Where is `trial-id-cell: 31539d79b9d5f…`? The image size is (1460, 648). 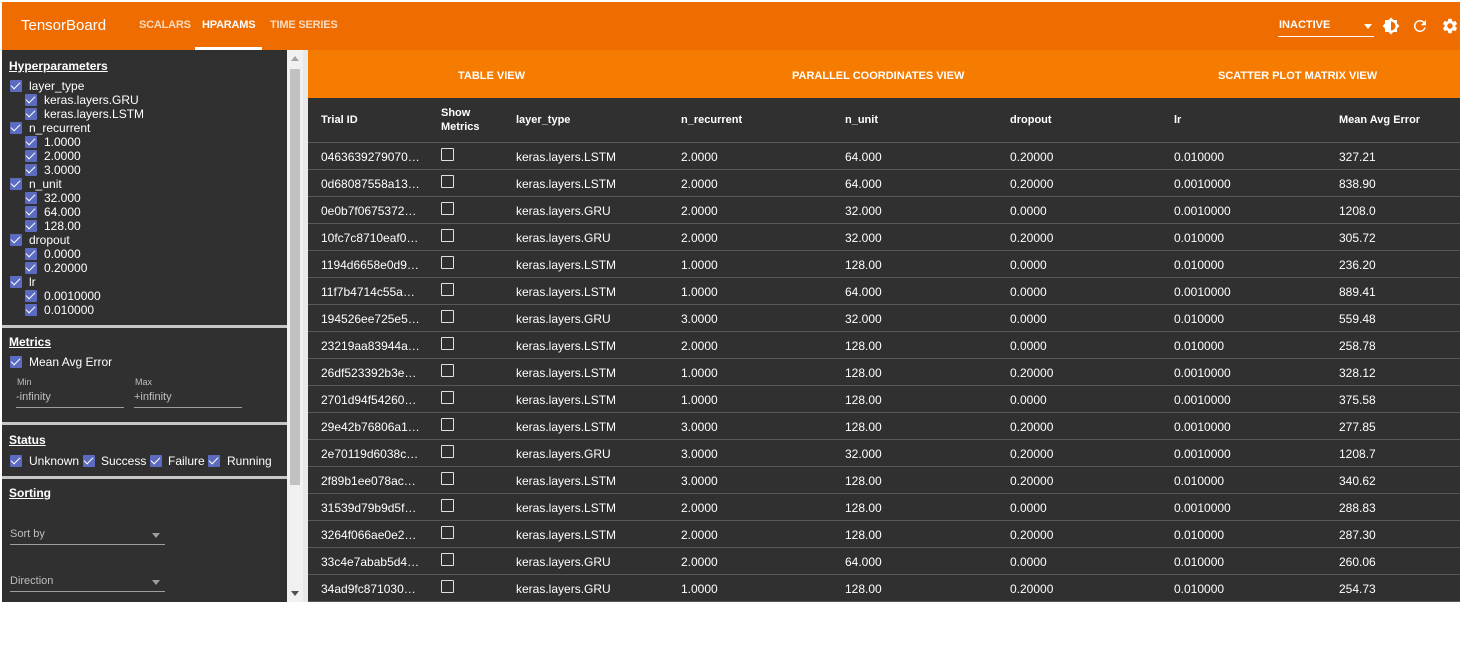 trial-id-cell: 31539d79b9d5f… is located at coordinates (368, 508).